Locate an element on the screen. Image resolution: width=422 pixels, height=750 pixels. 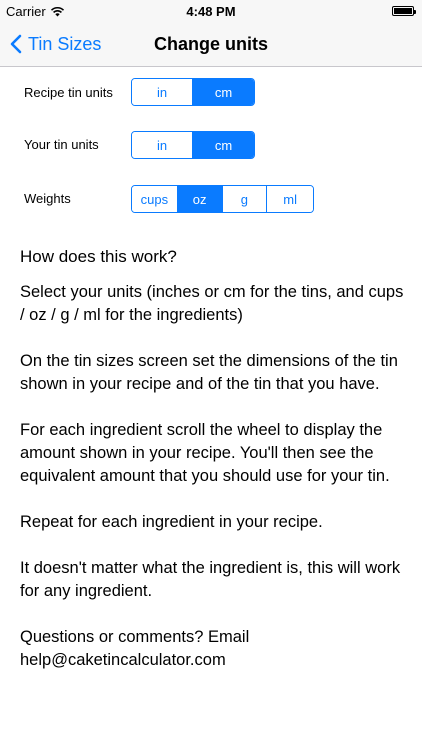
your-tin-units-control: in cm is located at coordinates (193, 145).